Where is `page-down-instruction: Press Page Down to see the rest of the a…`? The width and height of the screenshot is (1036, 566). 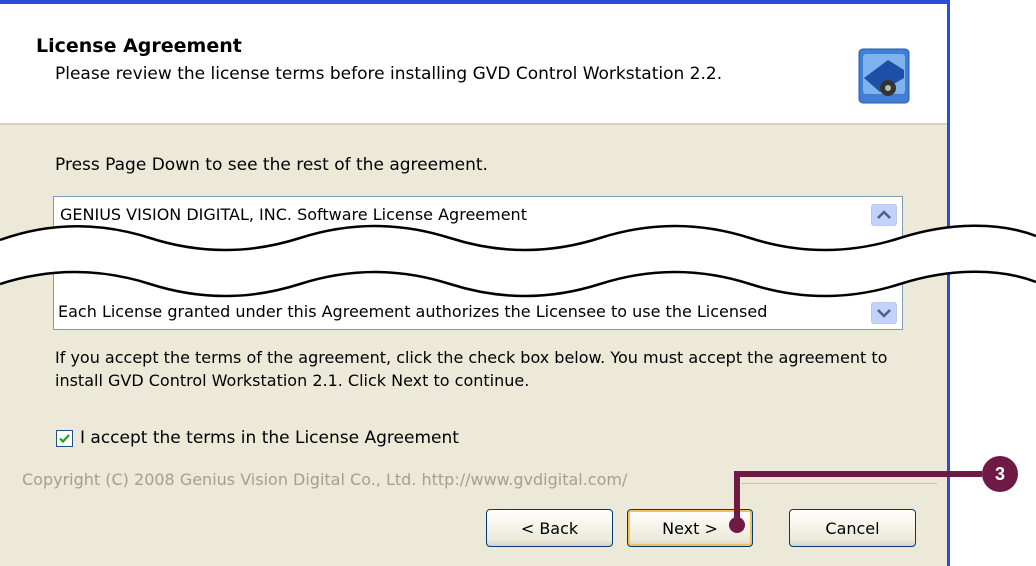 page-down-instruction: Press Page Down to see the rest of the a… is located at coordinates (271, 165).